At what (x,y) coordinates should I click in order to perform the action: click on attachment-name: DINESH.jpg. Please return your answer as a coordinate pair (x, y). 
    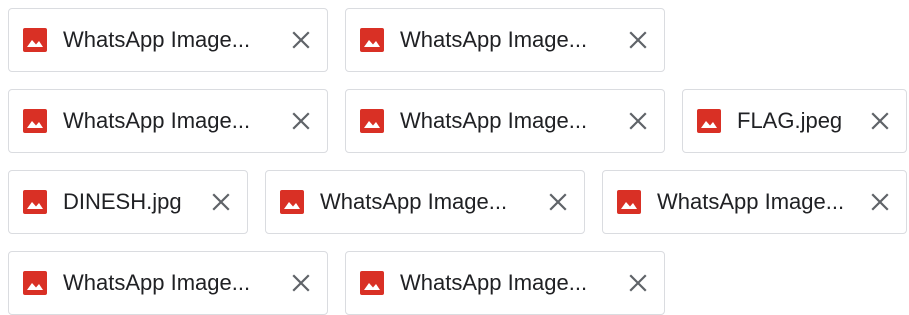
    Looking at the image, I should click on (122, 201).